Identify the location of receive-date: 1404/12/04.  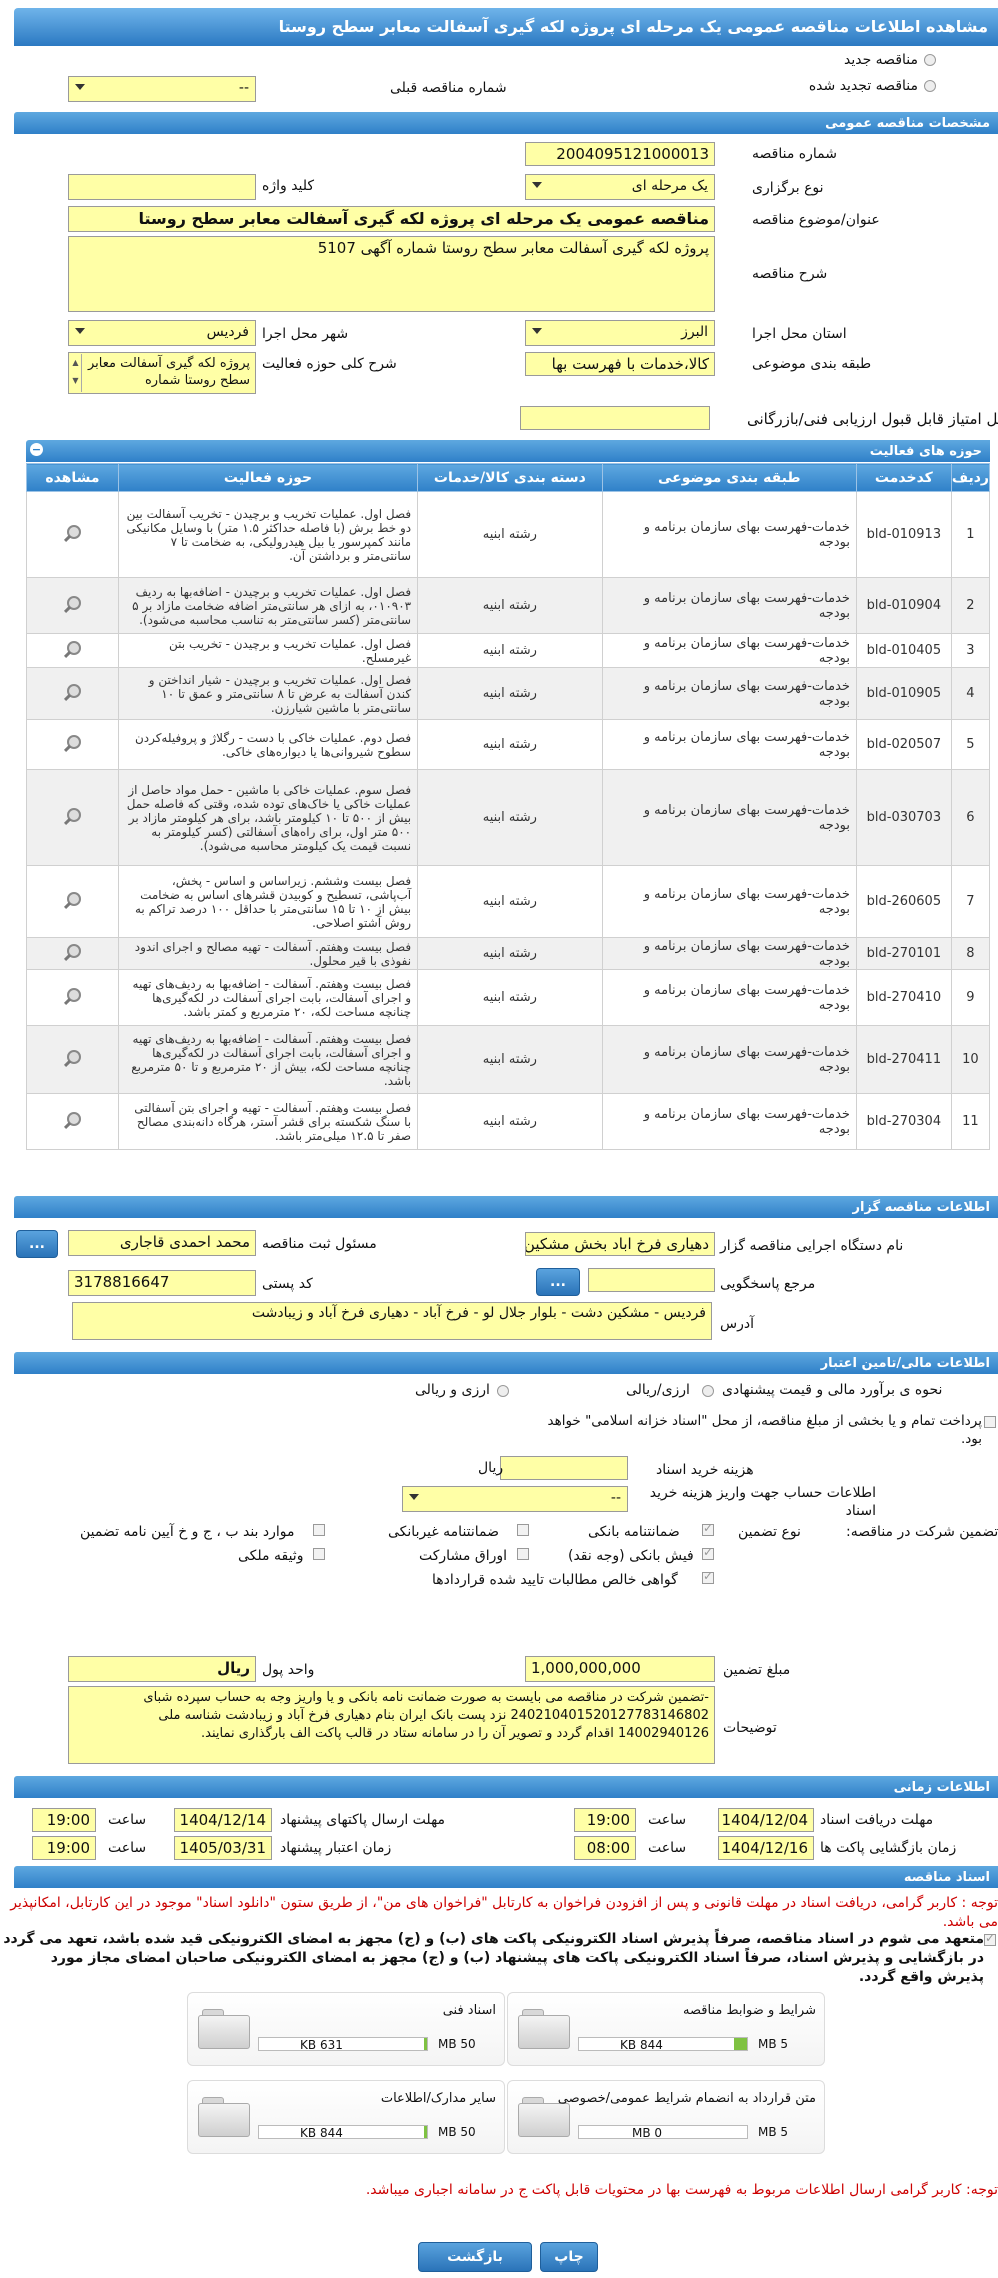
(766, 1820).